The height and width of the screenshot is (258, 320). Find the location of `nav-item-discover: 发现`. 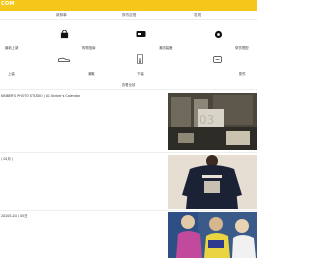

nav-item-discover: 发现 is located at coordinates (197, 15).